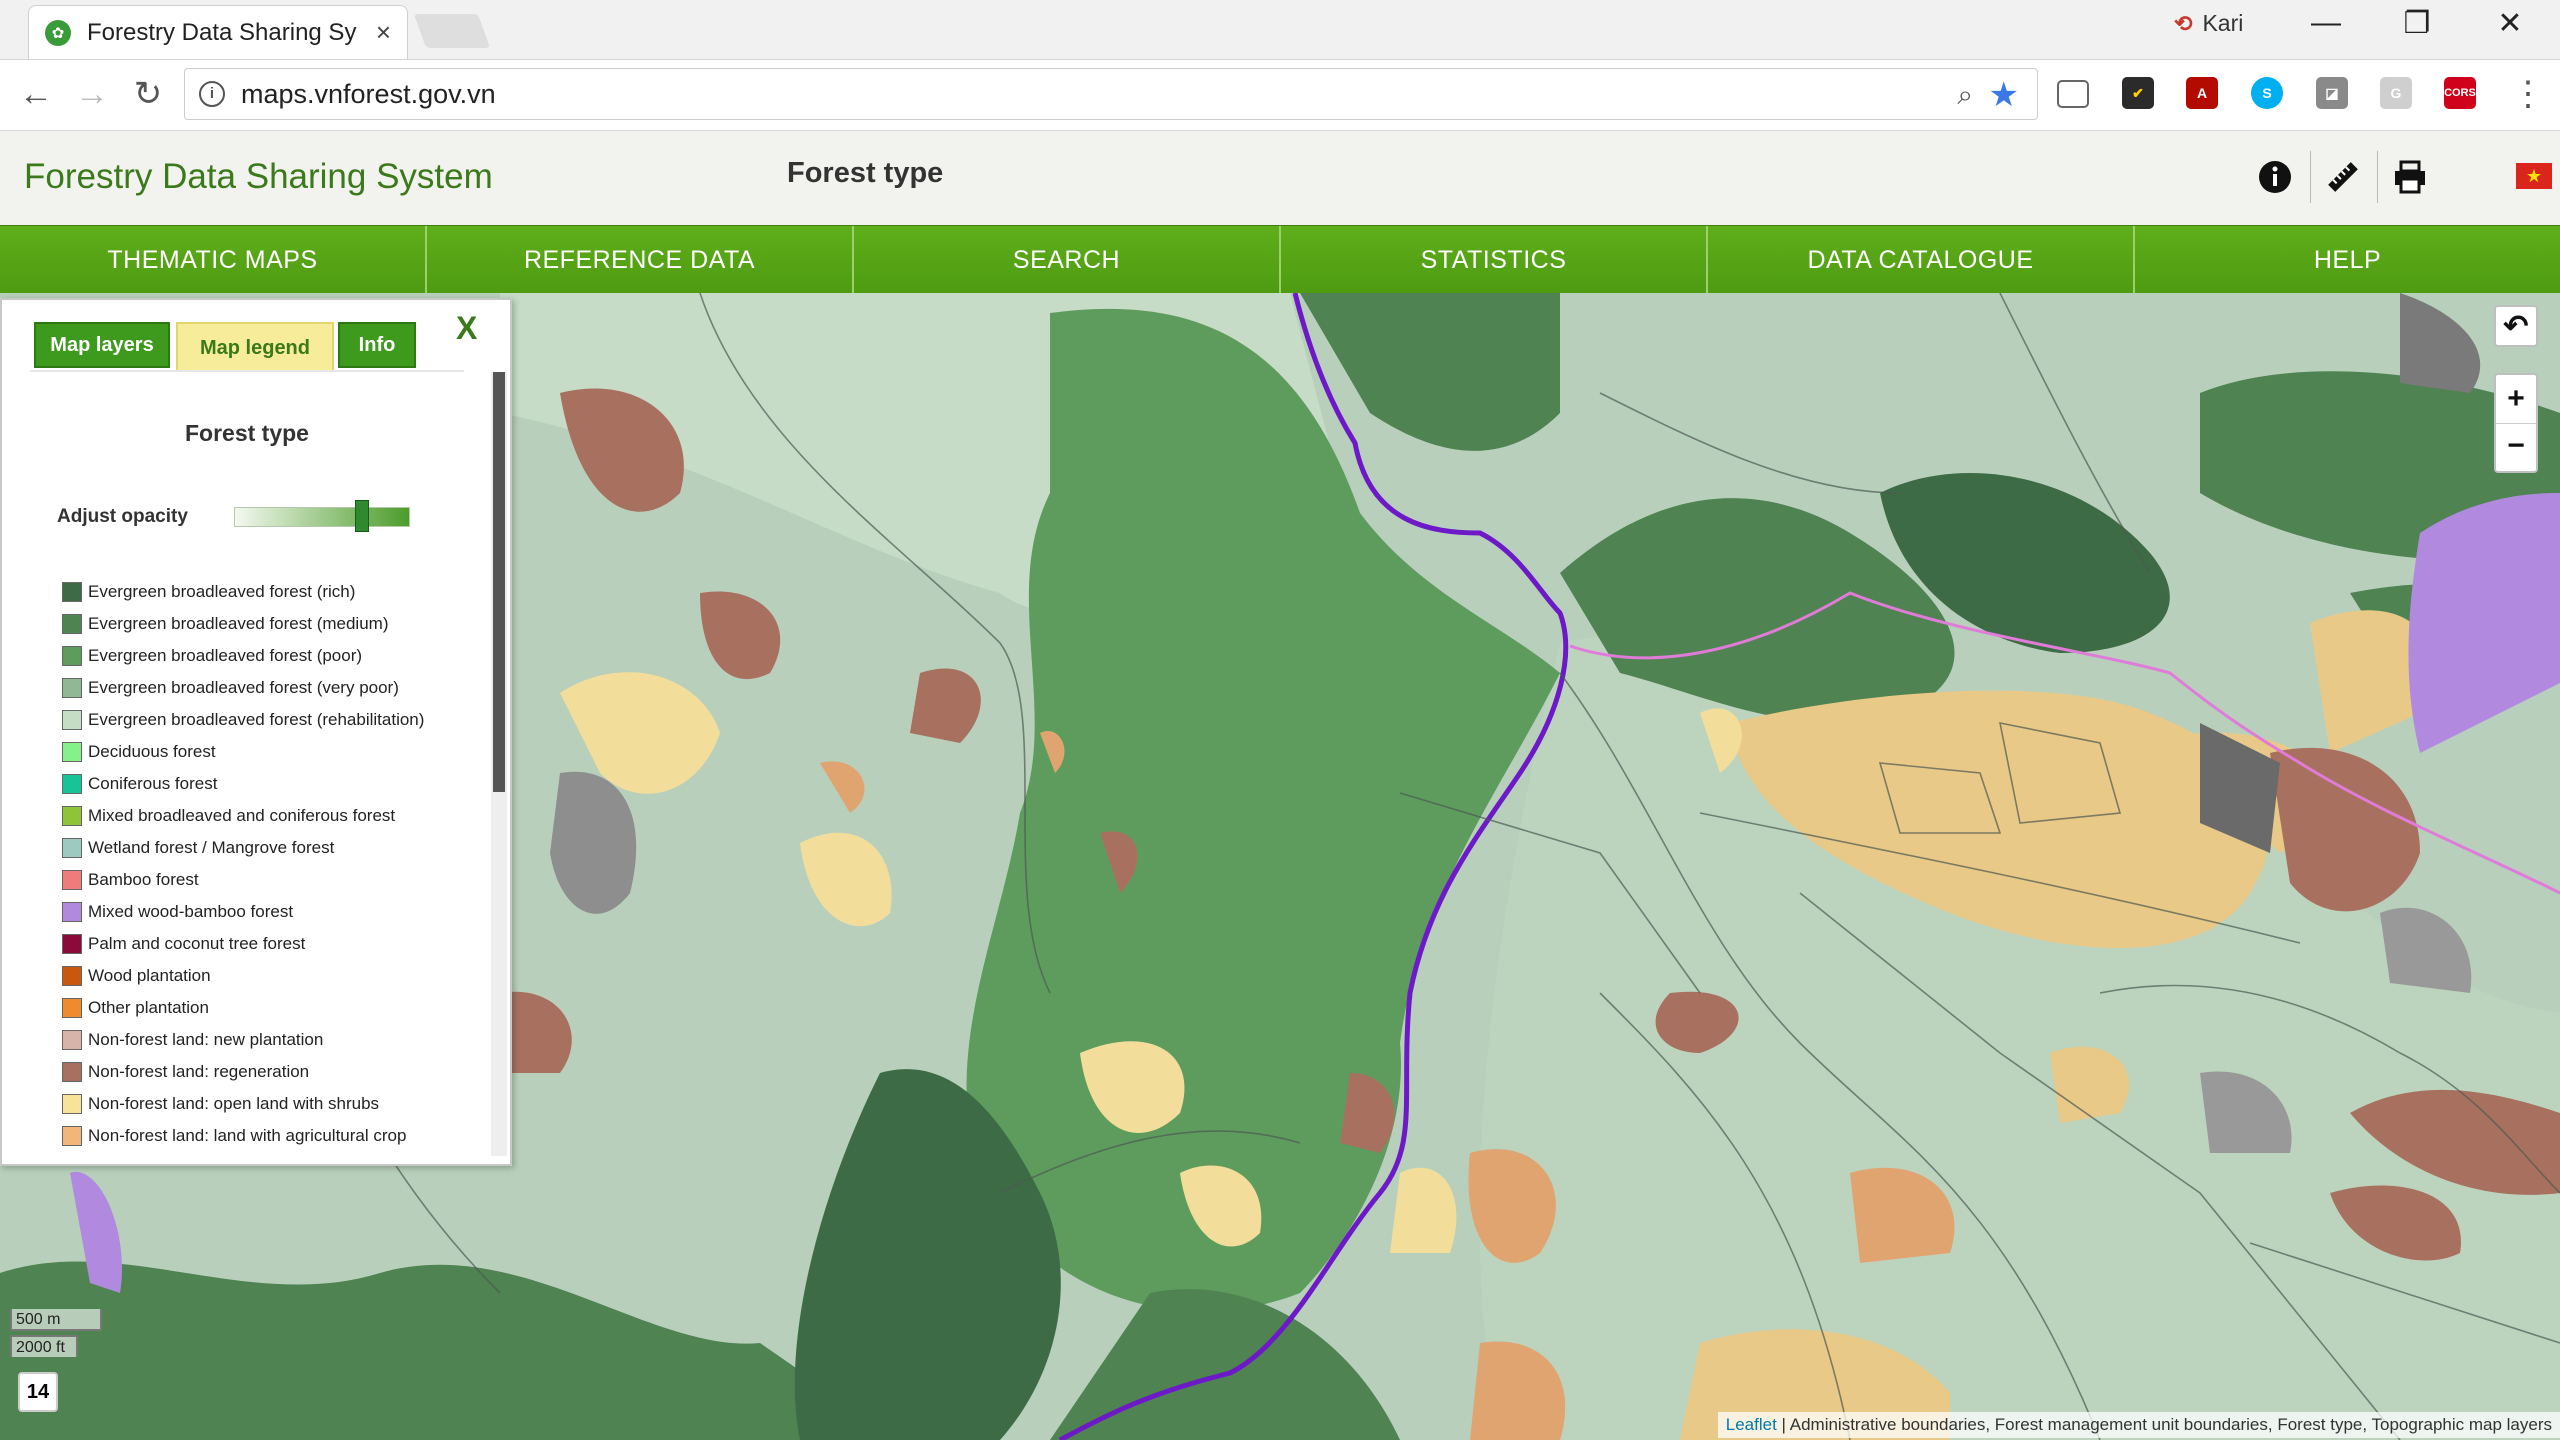  What do you see at coordinates (383, 32) in the screenshot?
I see `tab-close-icon: ×` at bounding box center [383, 32].